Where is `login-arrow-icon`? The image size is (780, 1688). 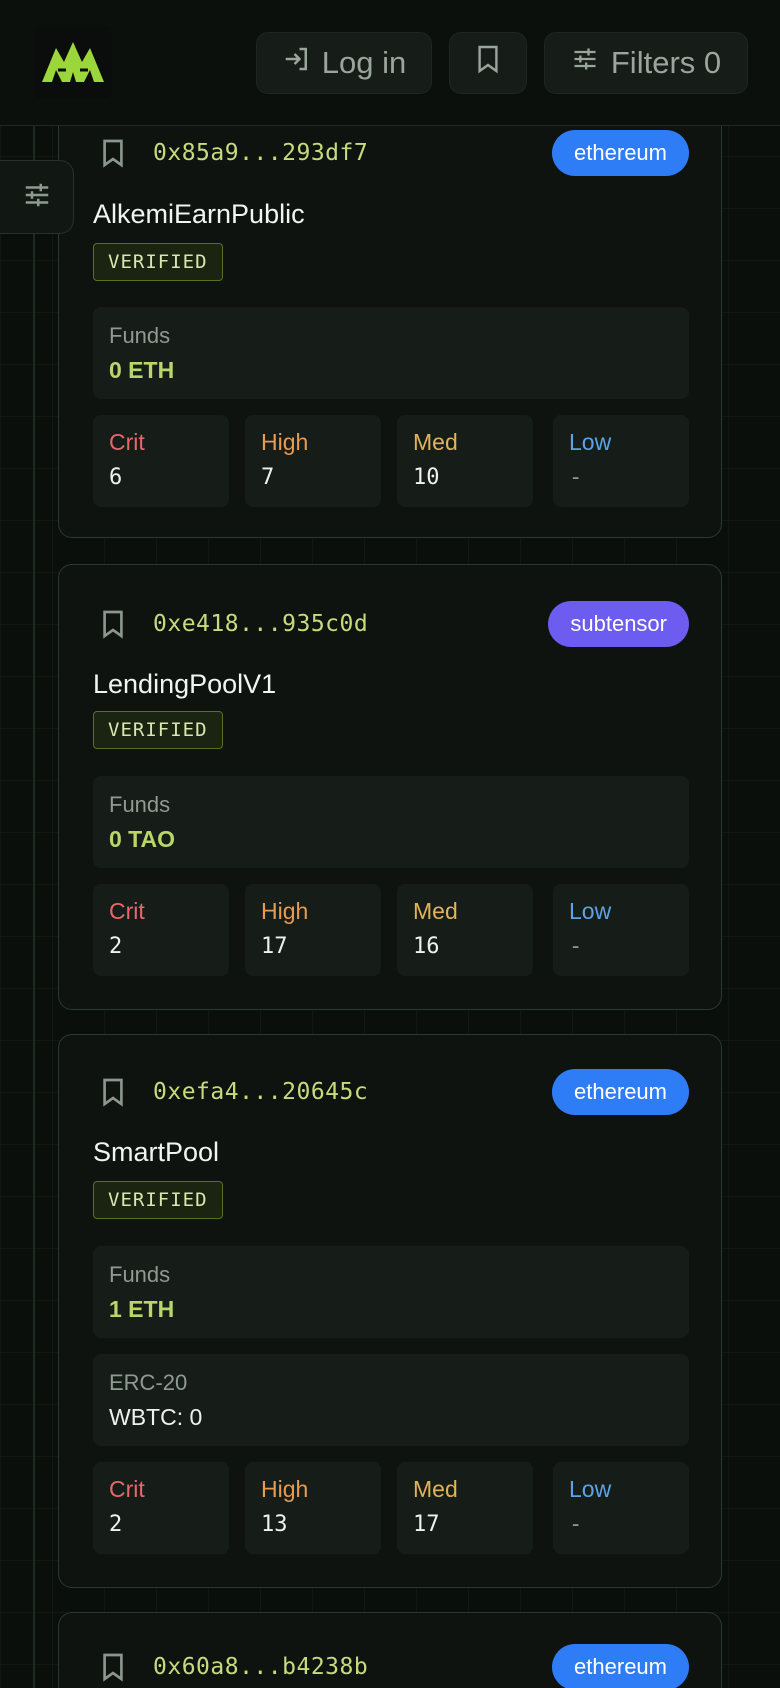 login-arrow-icon is located at coordinates (297, 63).